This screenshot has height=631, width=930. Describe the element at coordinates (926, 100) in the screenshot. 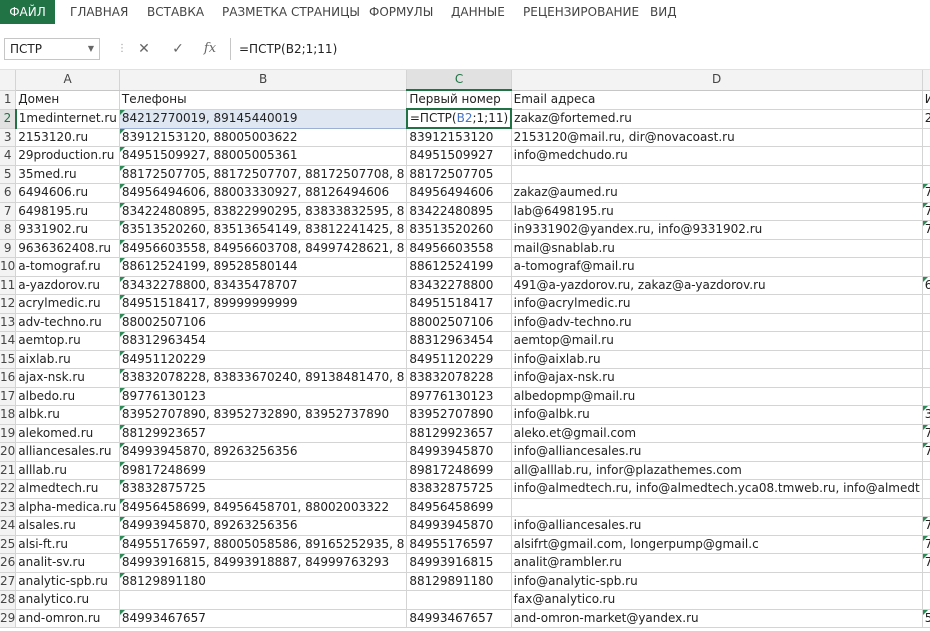

I see `cell-e: ИНН` at that location.